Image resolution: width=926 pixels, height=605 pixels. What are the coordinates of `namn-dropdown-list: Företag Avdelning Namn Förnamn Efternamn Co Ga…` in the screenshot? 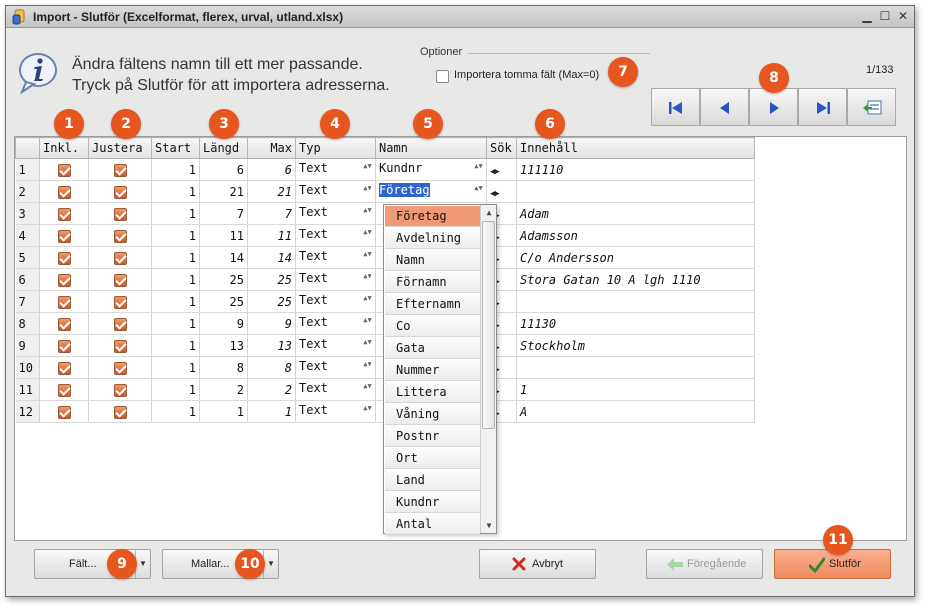 It's located at (440, 369).